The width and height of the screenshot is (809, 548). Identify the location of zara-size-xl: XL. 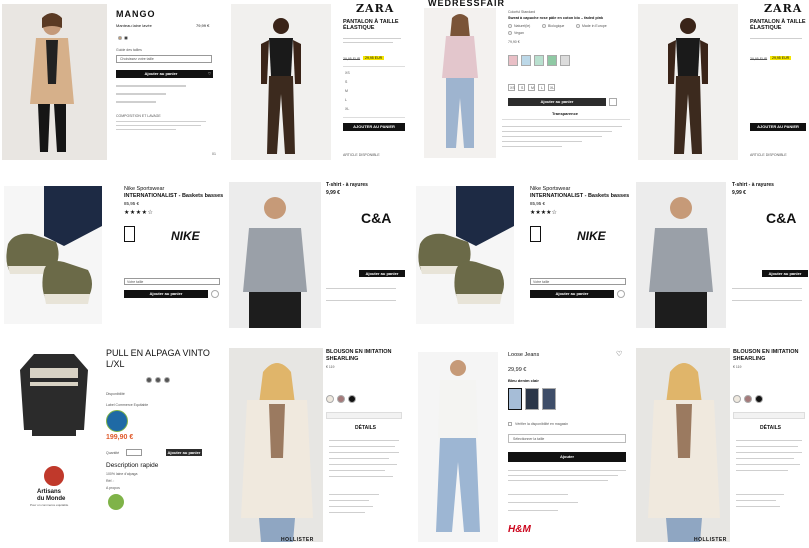
(347, 109).